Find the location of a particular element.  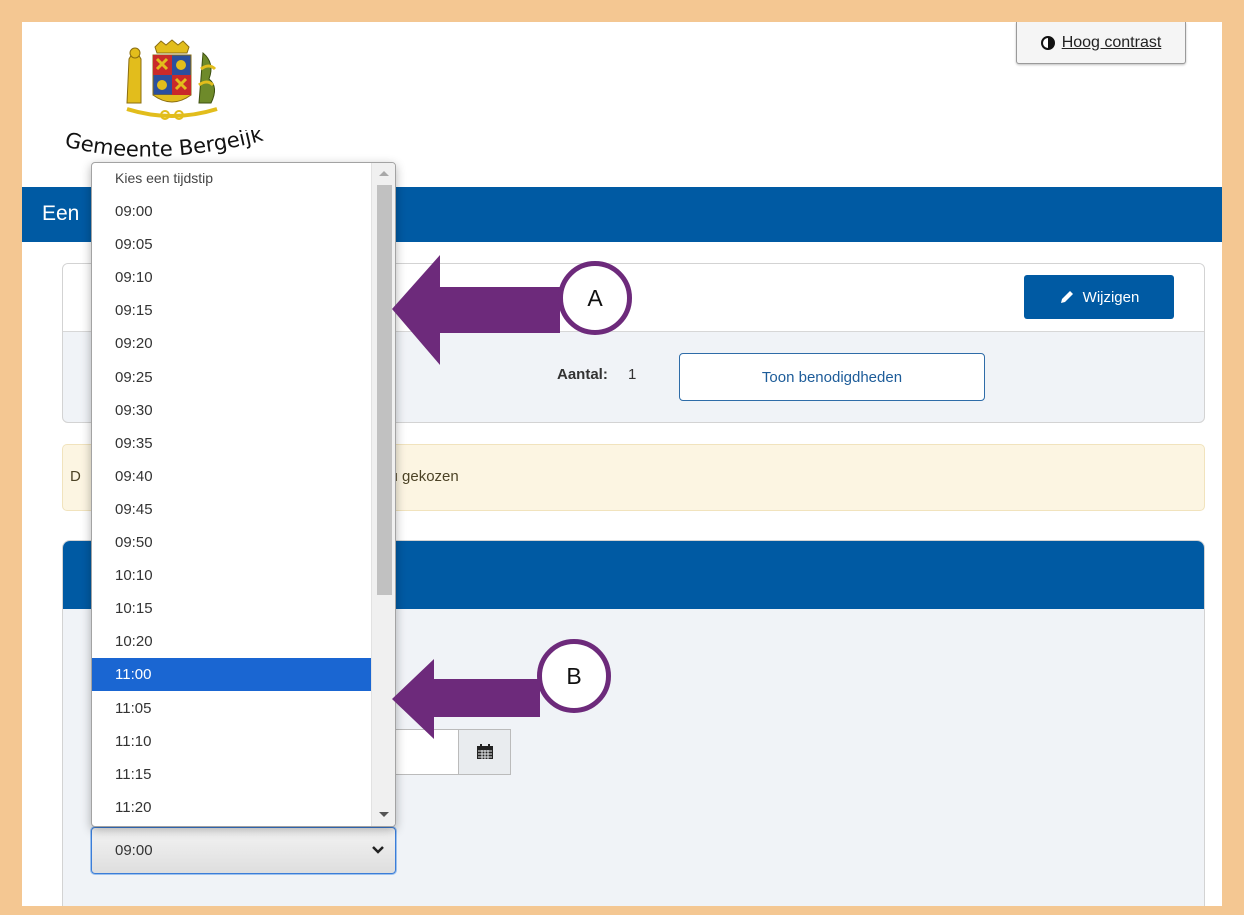

svg-text: Gemeente Bergeijk is located at coordinates (164, 146).